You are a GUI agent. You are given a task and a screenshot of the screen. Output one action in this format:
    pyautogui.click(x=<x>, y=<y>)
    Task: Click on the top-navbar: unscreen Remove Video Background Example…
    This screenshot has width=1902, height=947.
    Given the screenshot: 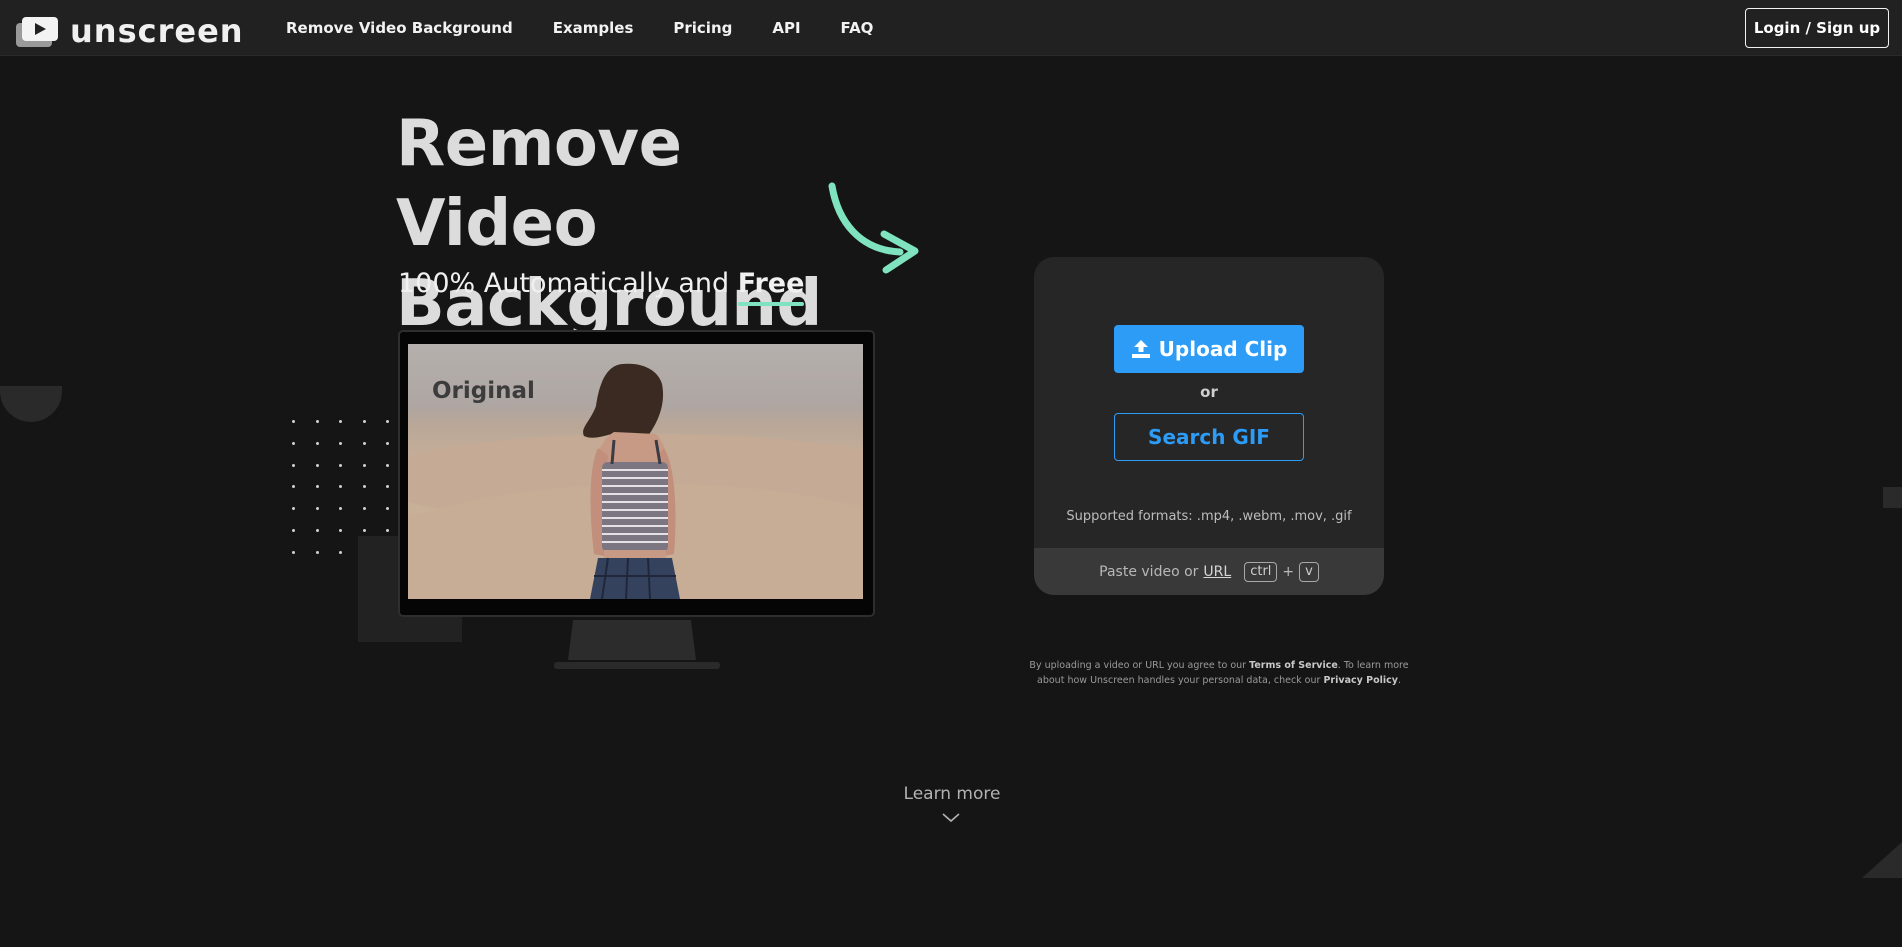 What is the action you would take?
    pyautogui.click(x=951, y=28)
    